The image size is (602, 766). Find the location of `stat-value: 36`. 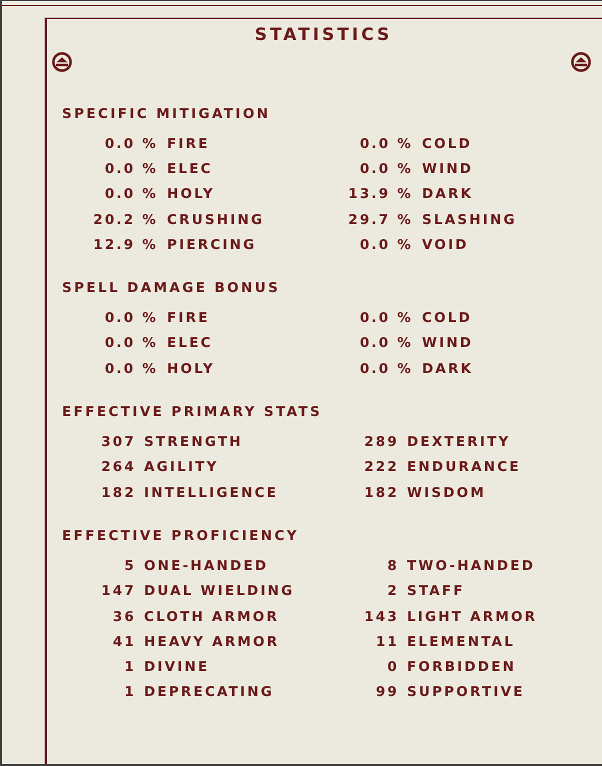

stat-value: 36 is located at coordinates (124, 616).